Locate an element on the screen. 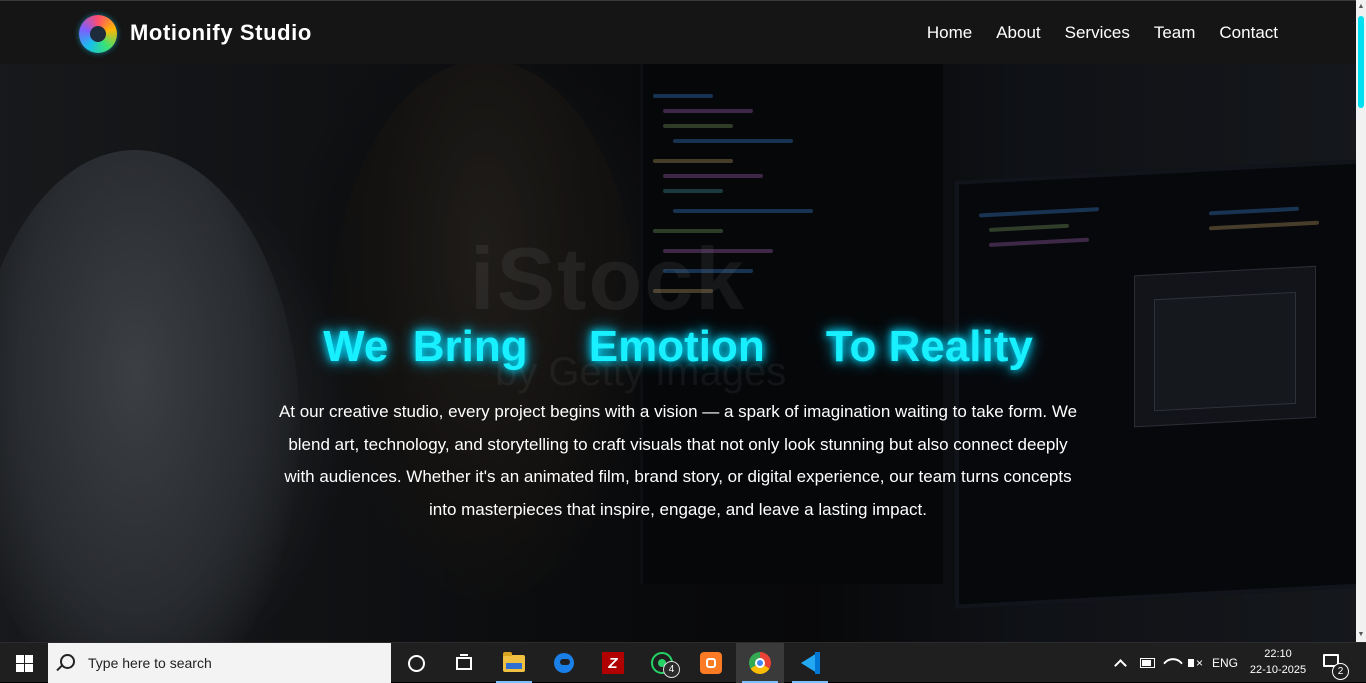 Image resolution: width=1366 pixels, height=683 pixels. cortana-circle-icon is located at coordinates (416, 663).